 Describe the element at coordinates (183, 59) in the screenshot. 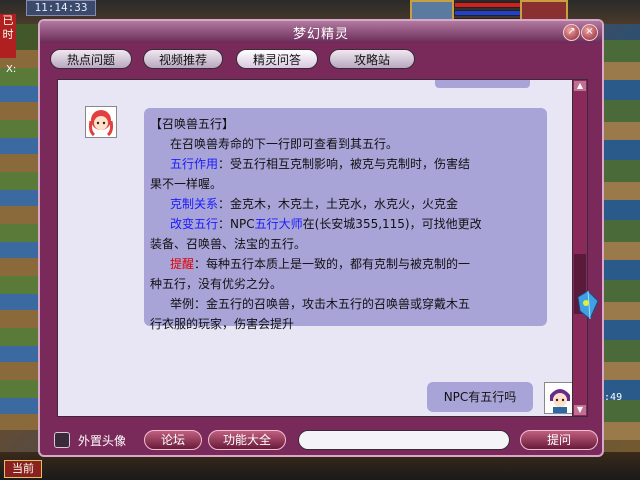

I see `tab-video-recommend: 视频推荐` at that location.